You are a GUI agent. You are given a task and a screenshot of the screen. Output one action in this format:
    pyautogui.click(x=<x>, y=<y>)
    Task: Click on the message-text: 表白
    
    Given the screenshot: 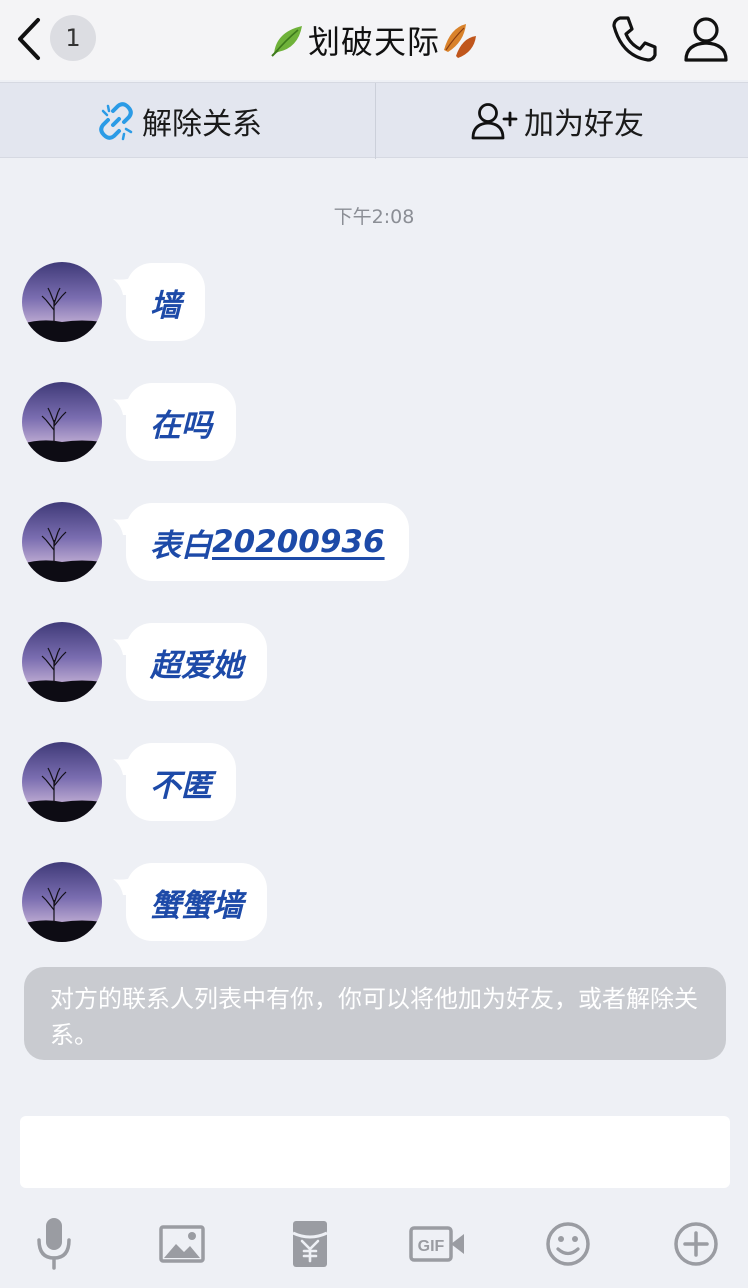 What is the action you would take?
    pyautogui.click(x=181, y=545)
    